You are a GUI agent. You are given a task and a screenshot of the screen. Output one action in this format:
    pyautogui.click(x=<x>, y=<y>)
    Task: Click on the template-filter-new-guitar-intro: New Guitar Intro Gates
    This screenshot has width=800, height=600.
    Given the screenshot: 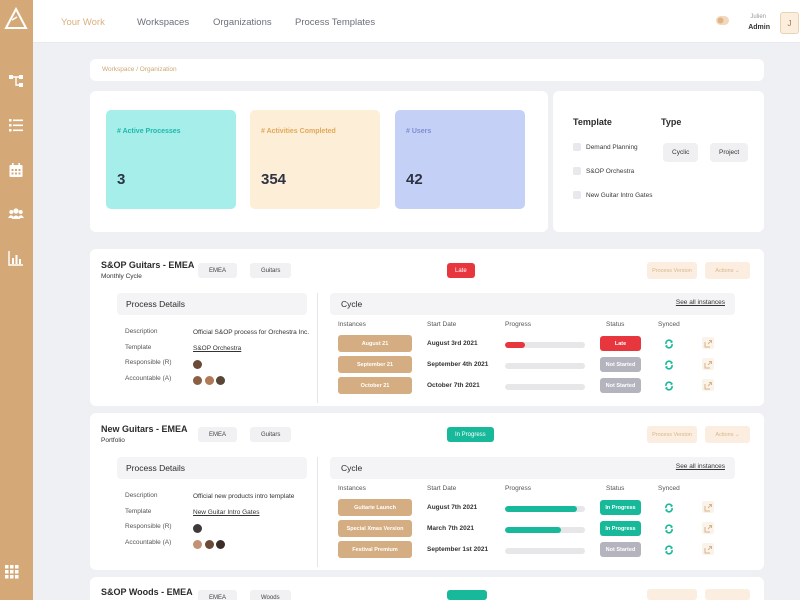 What is the action you would take?
    pyautogui.click(x=612, y=195)
    